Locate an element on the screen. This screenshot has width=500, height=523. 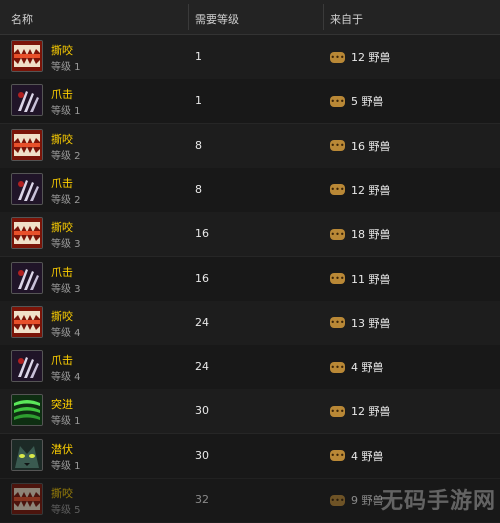
dash-icon is located at coordinates (27, 410).